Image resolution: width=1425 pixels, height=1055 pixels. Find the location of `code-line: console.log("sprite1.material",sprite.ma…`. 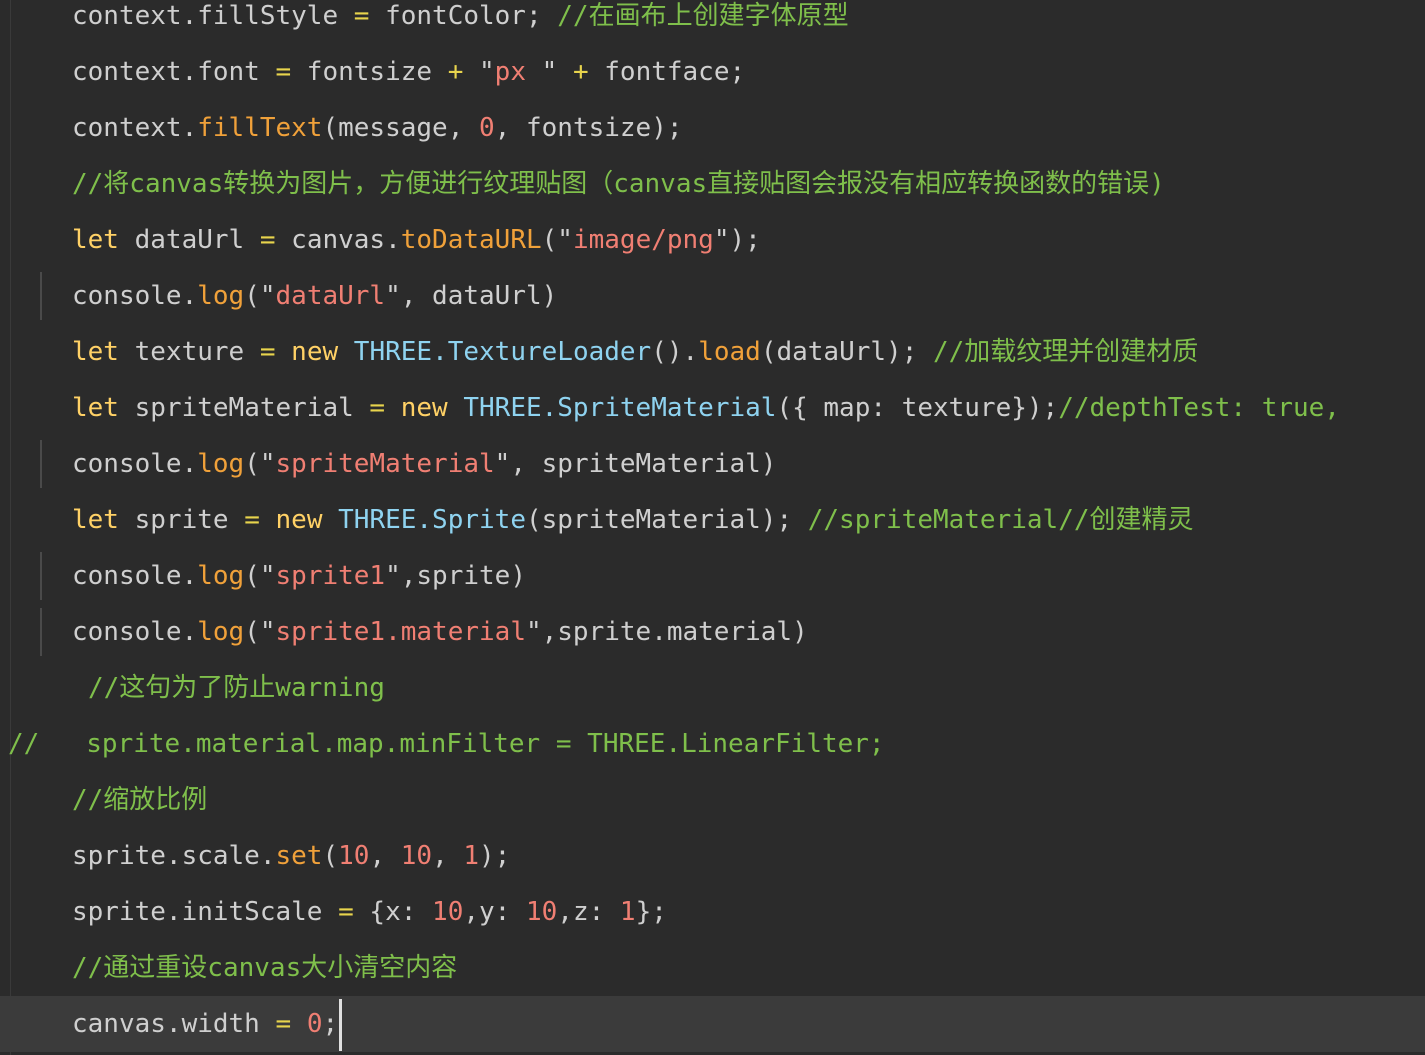

code-line: console.log("sprite1.material",sprite.ma… is located at coordinates (712, 632).